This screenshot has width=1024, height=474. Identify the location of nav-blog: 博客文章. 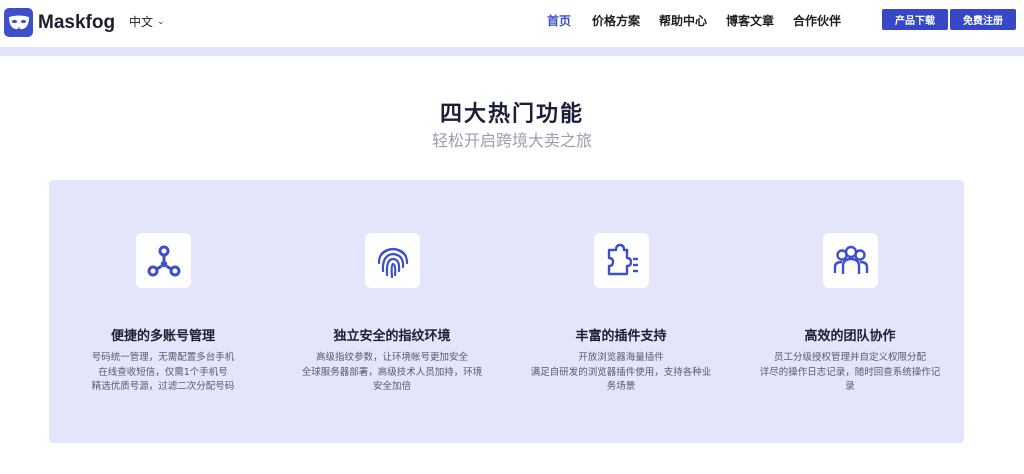
(750, 20).